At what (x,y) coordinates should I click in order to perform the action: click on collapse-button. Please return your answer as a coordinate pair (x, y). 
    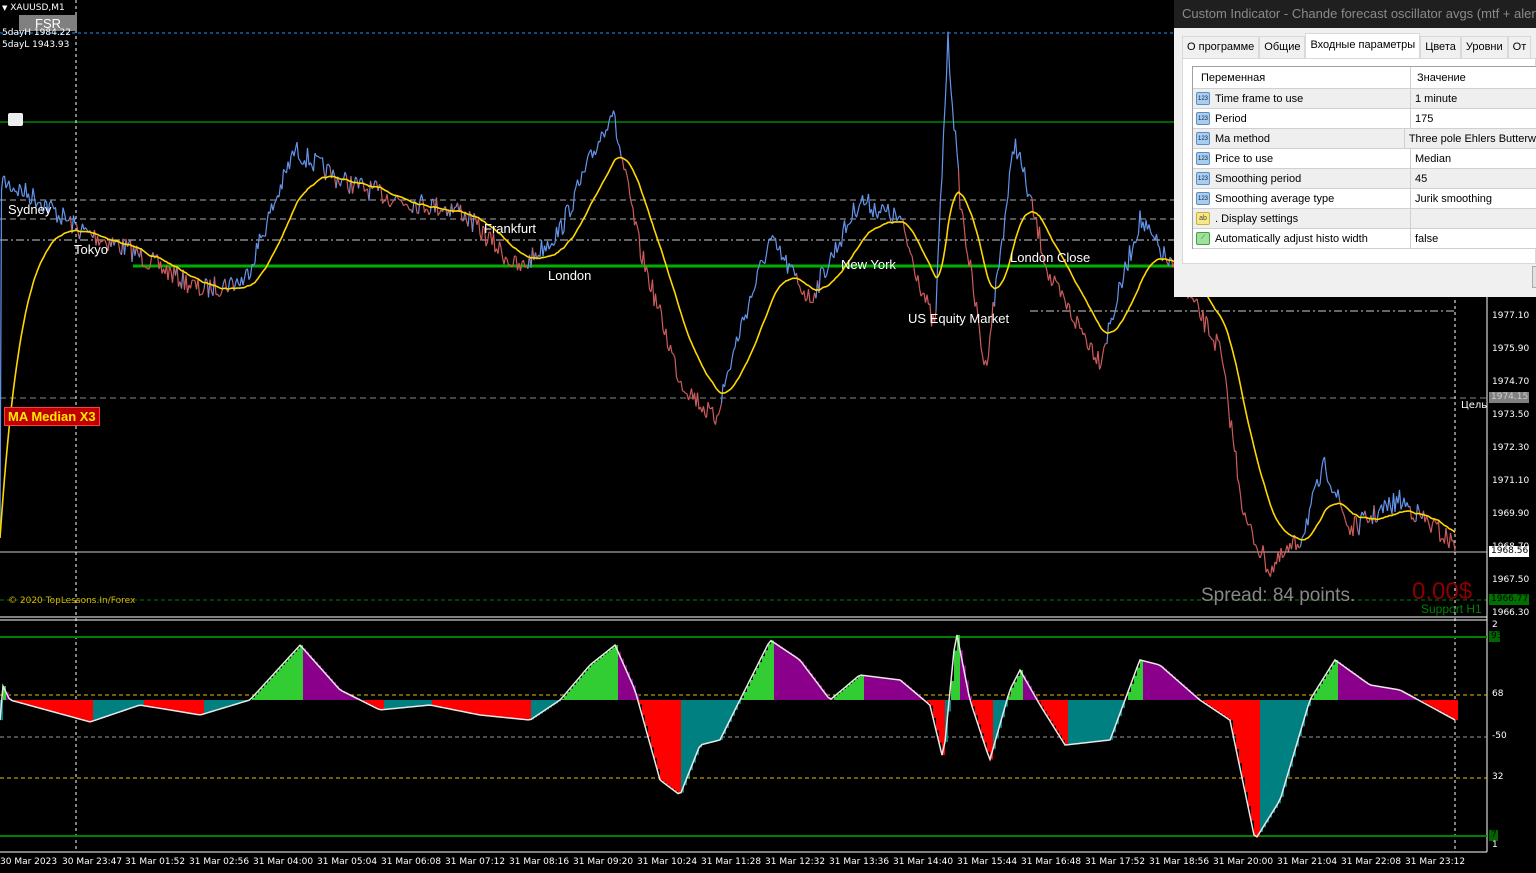
    Looking at the image, I should click on (15, 119).